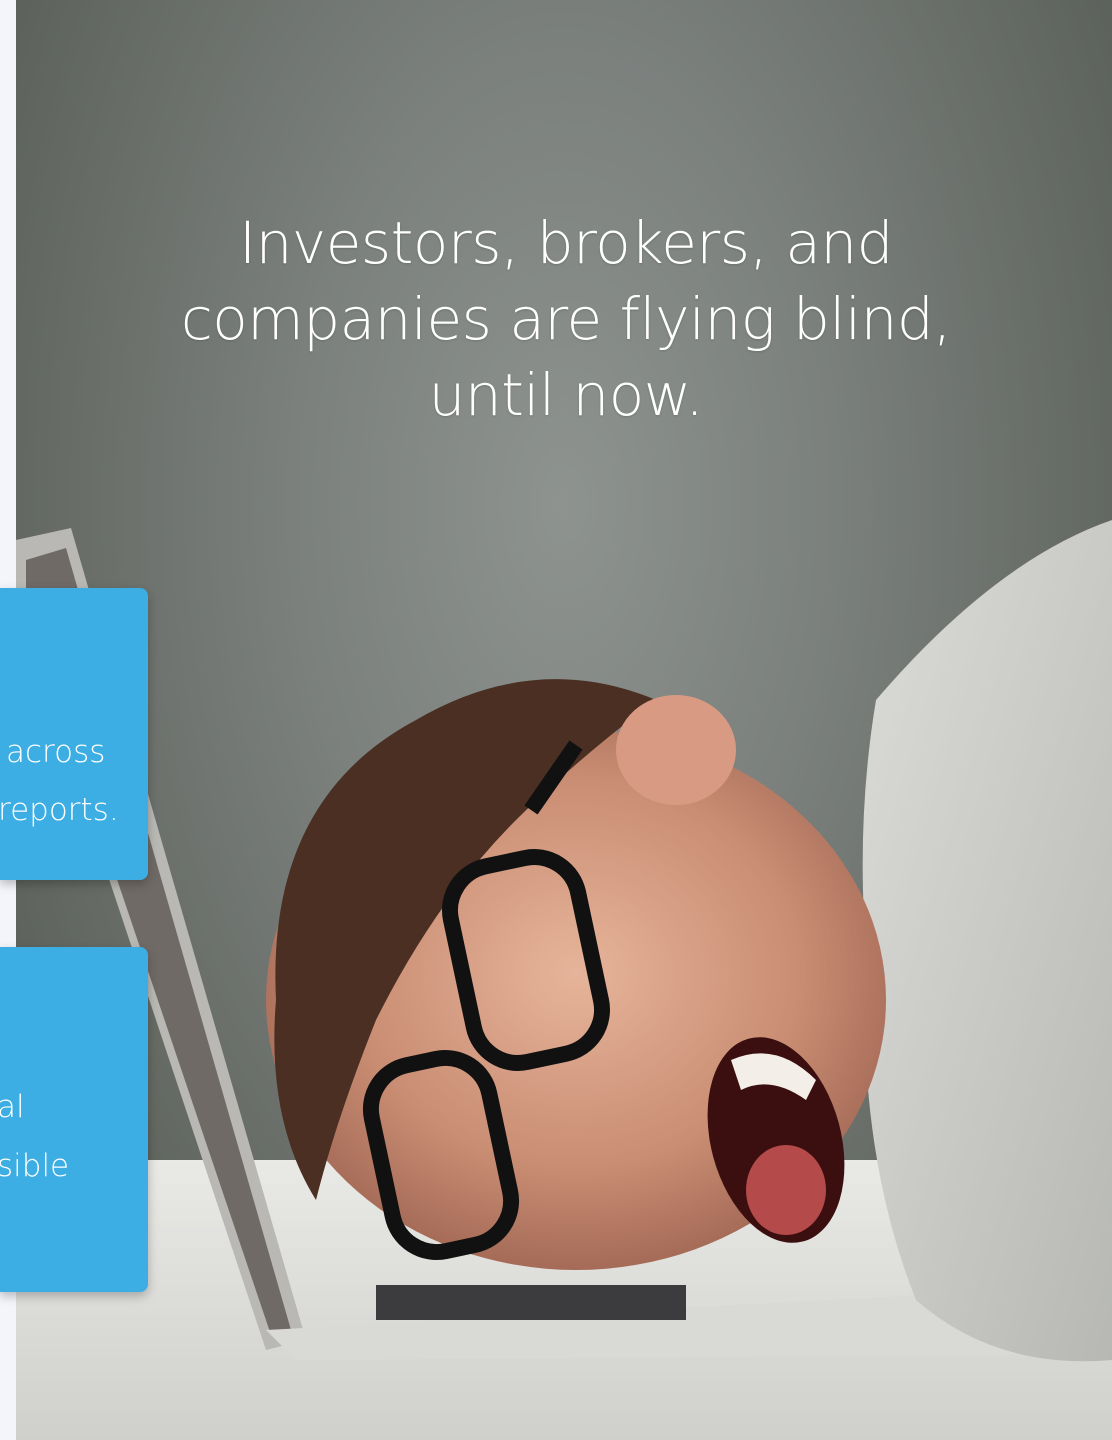 Image resolution: width=1112 pixels, height=1440 pixels. I want to click on headline-line: companies are flying blind,, so click(566, 319).